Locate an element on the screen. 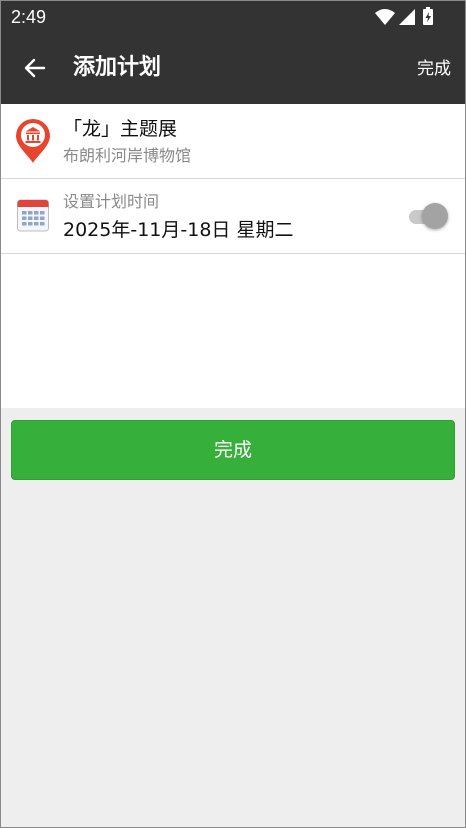 This screenshot has height=828, width=466. page-title: 添加计划 is located at coordinates (117, 67).